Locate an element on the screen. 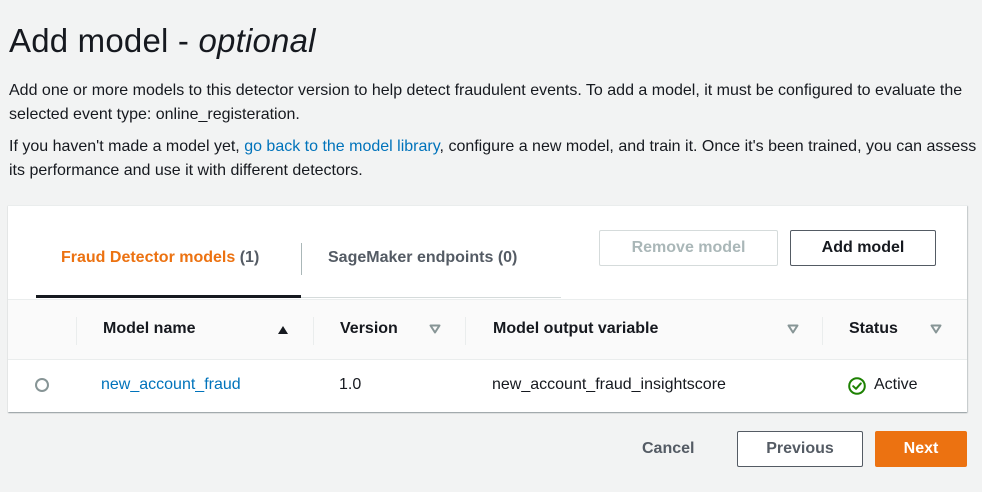 This screenshot has width=982, height=492. tab-fraud-detector-models-label: Fraud Detector models is located at coordinates (148, 257).